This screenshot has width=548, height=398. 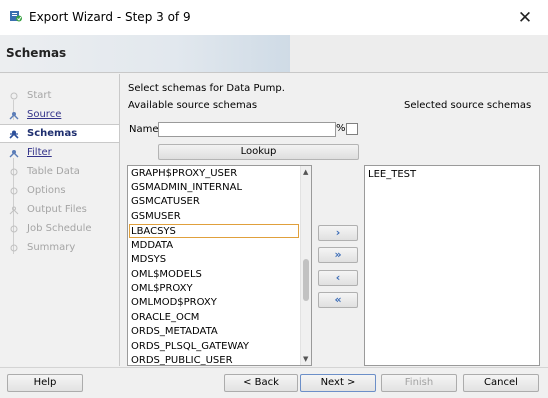 I want to click on chevron-left-icon: ‹, so click(x=338, y=277).